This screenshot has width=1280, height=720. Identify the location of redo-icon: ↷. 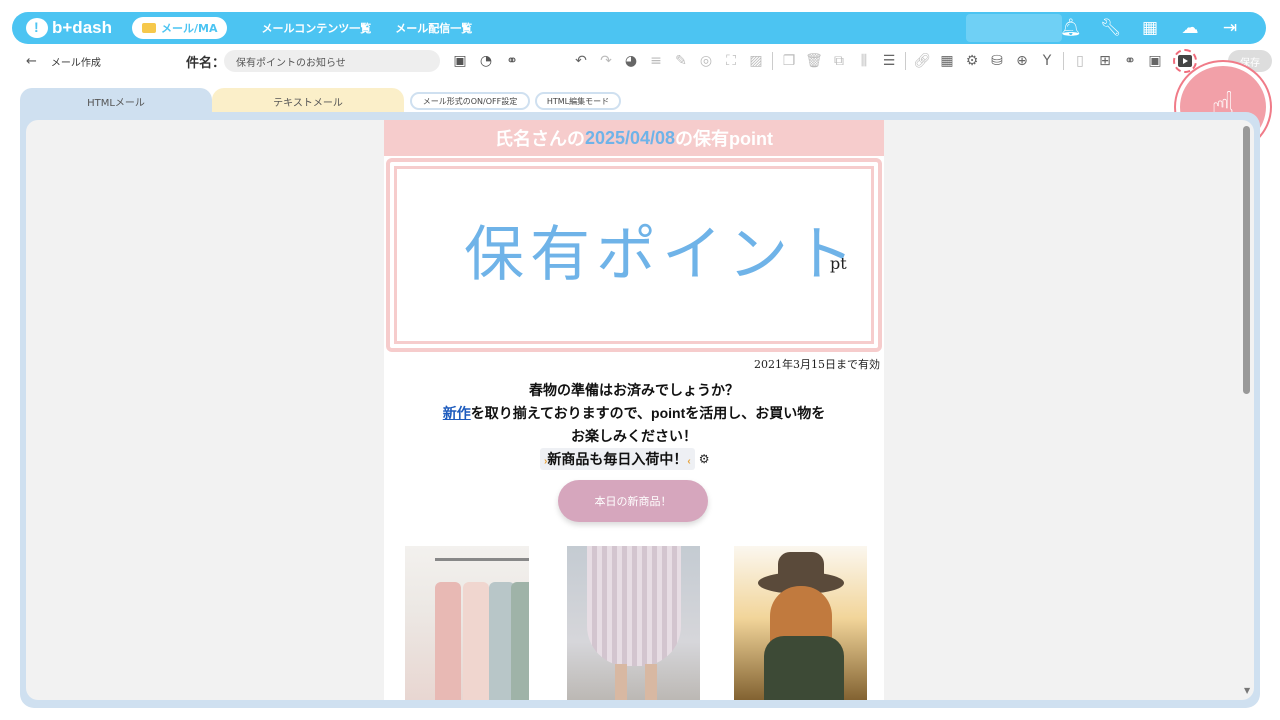
(606, 61).